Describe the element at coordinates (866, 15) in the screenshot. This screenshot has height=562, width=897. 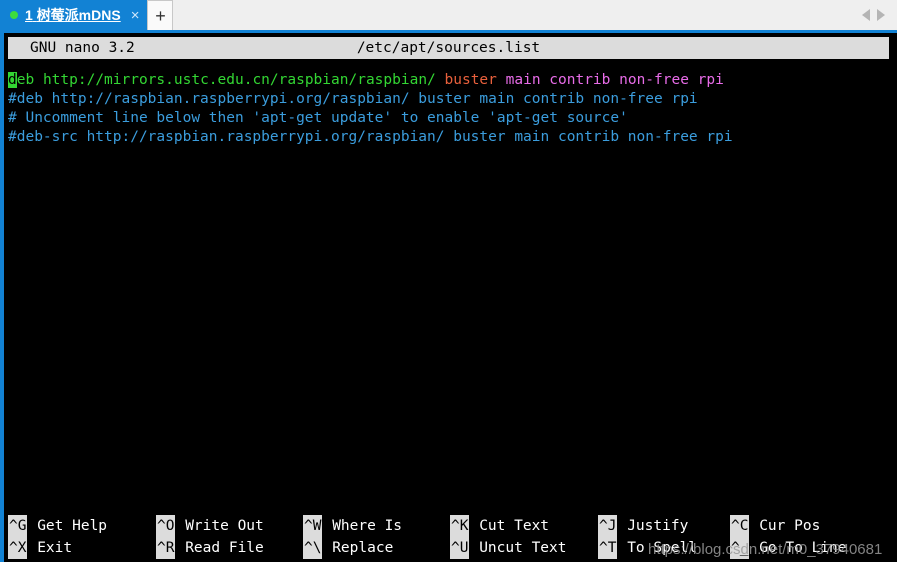
I see `triangle-left-icon` at that location.